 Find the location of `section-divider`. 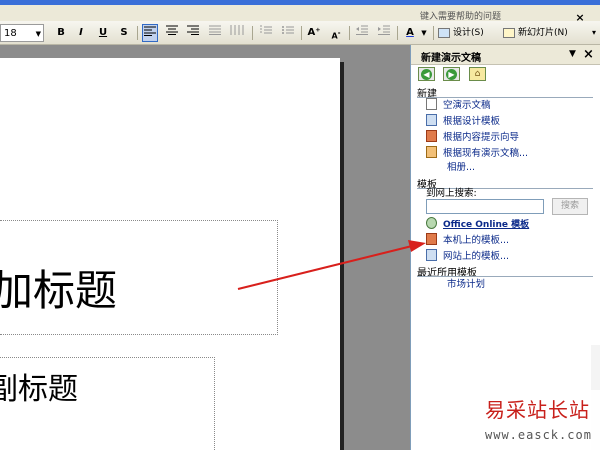

section-divider is located at coordinates (505, 276).